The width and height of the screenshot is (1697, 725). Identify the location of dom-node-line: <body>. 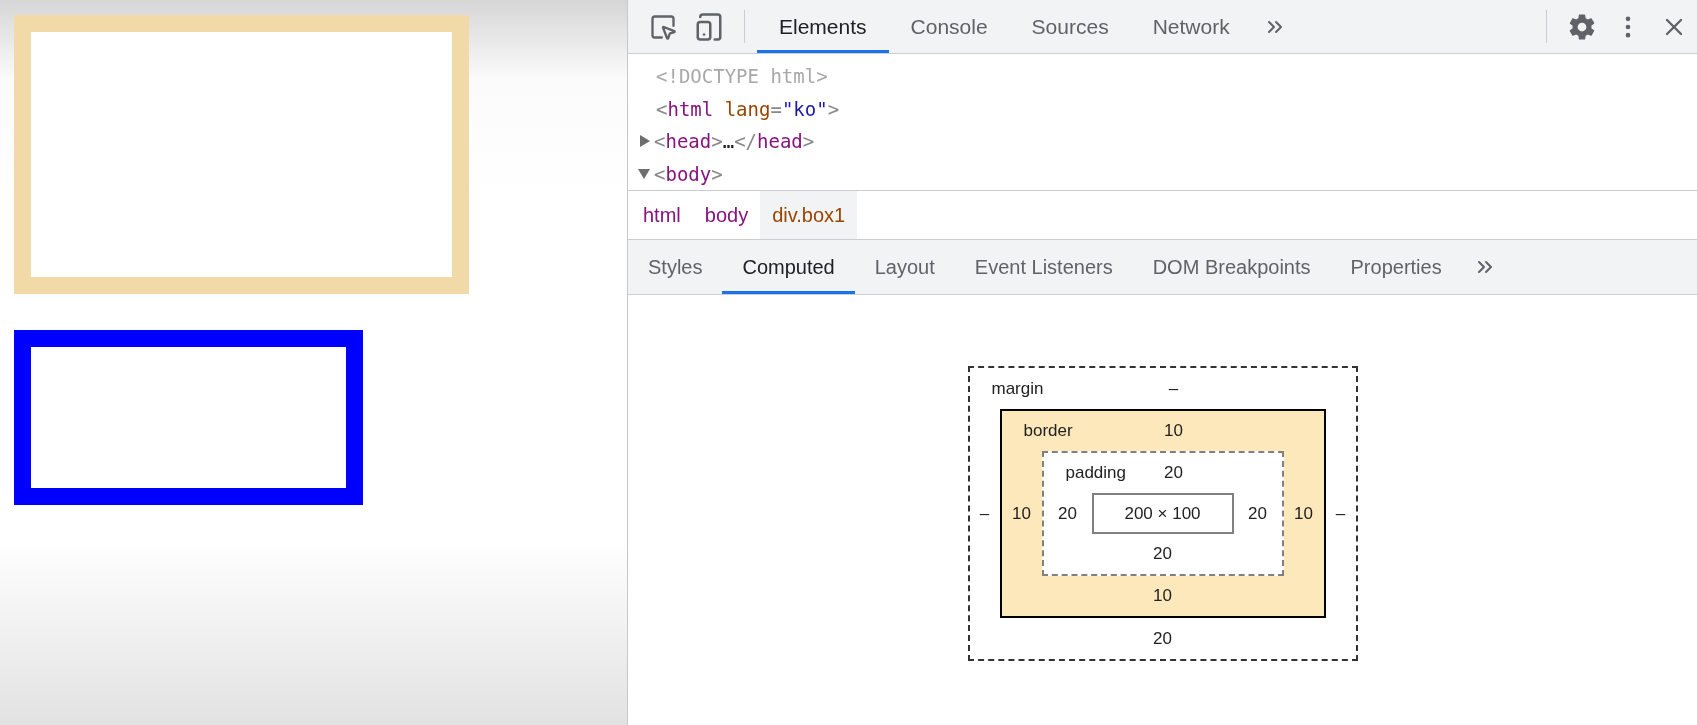
(688, 173).